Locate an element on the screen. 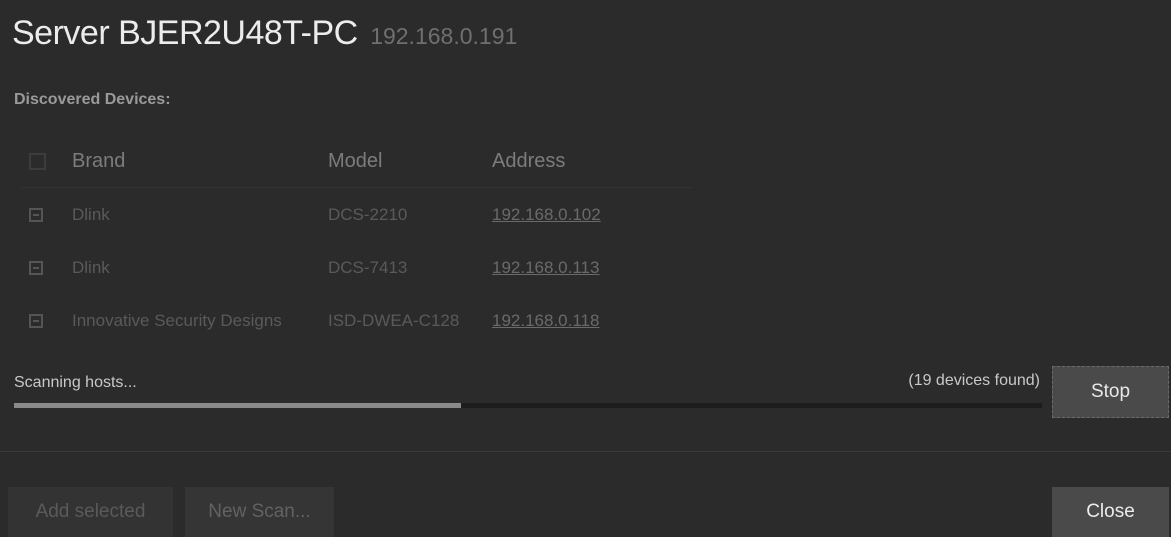 The height and width of the screenshot is (537, 1171). row-brand: Innovative Security Designs is located at coordinates (177, 320).